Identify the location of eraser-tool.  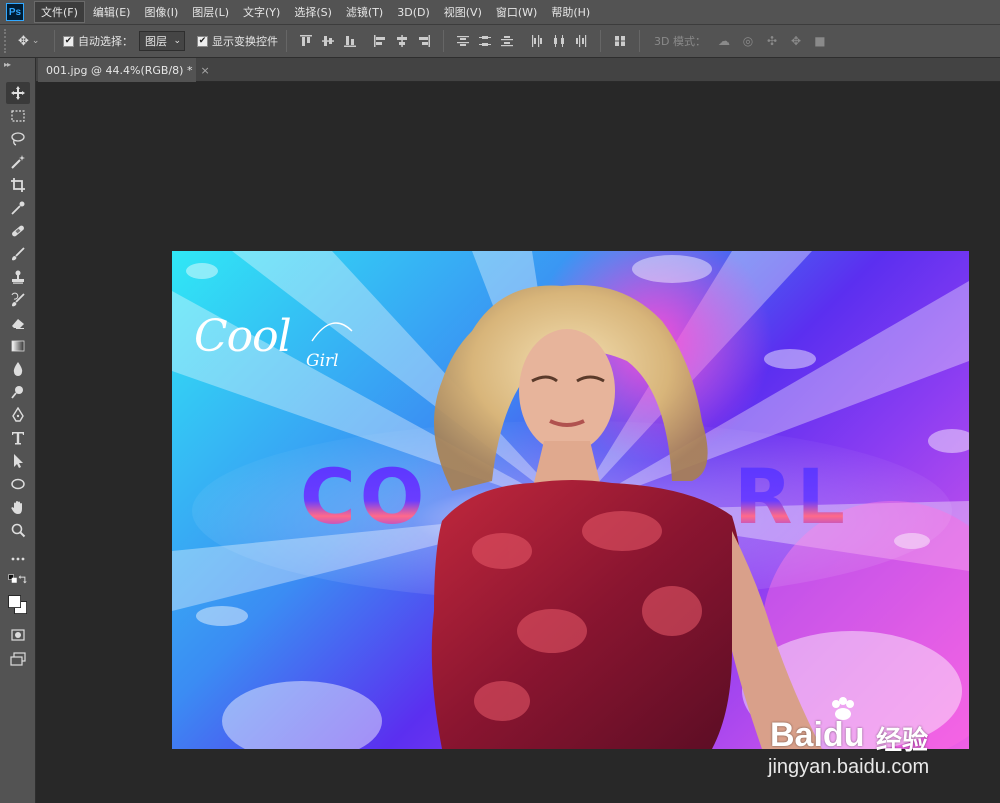
(18, 323).